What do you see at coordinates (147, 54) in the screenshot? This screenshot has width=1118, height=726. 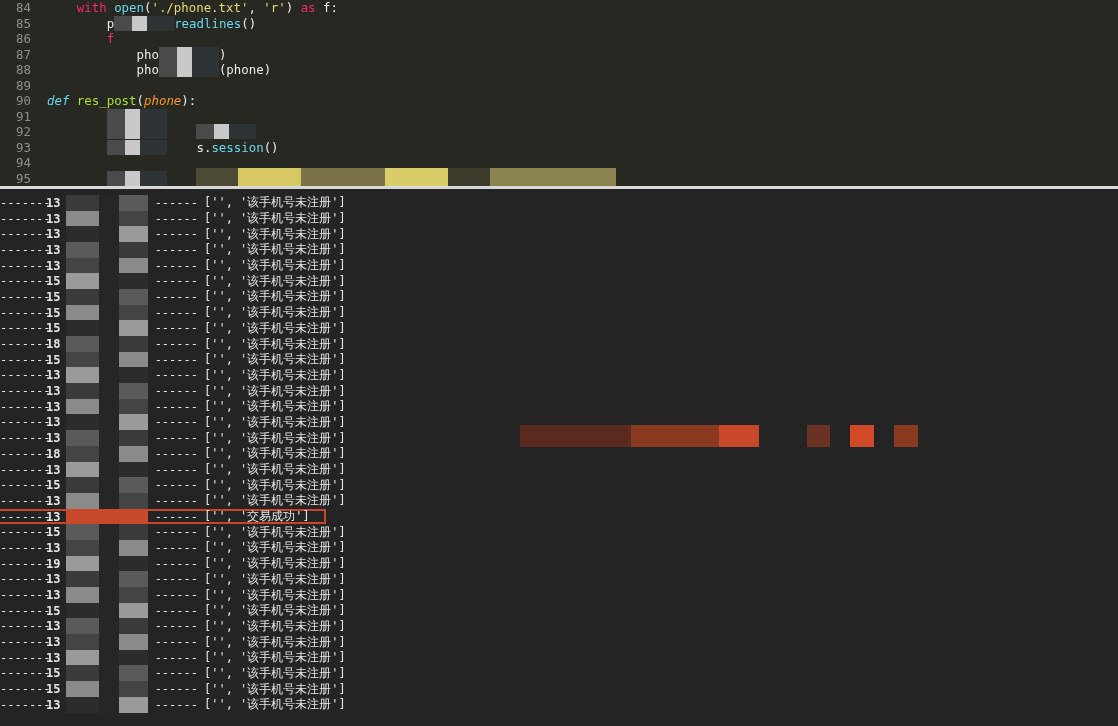 I see `code-token: pho` at bounding box center [147, 54].